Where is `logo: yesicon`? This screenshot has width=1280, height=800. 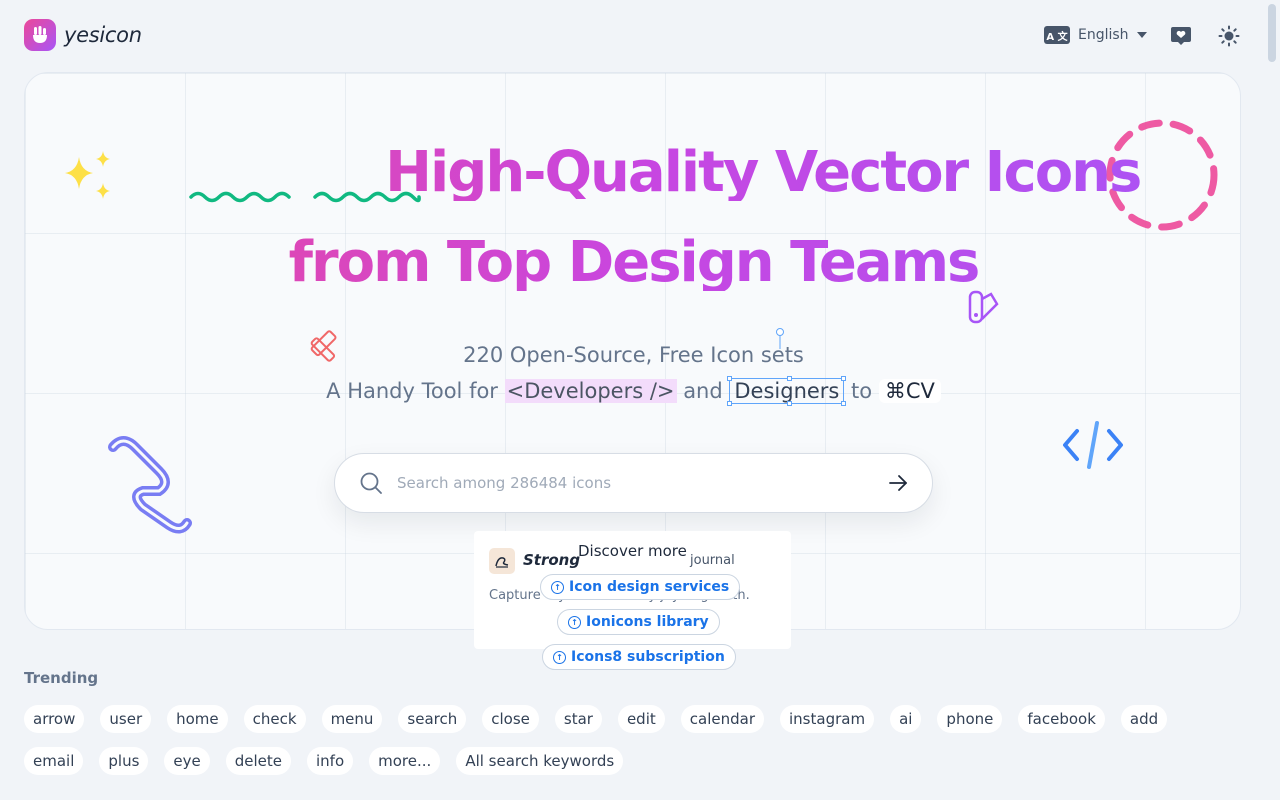 logo: yesicon is located at coordinates (83, 35).